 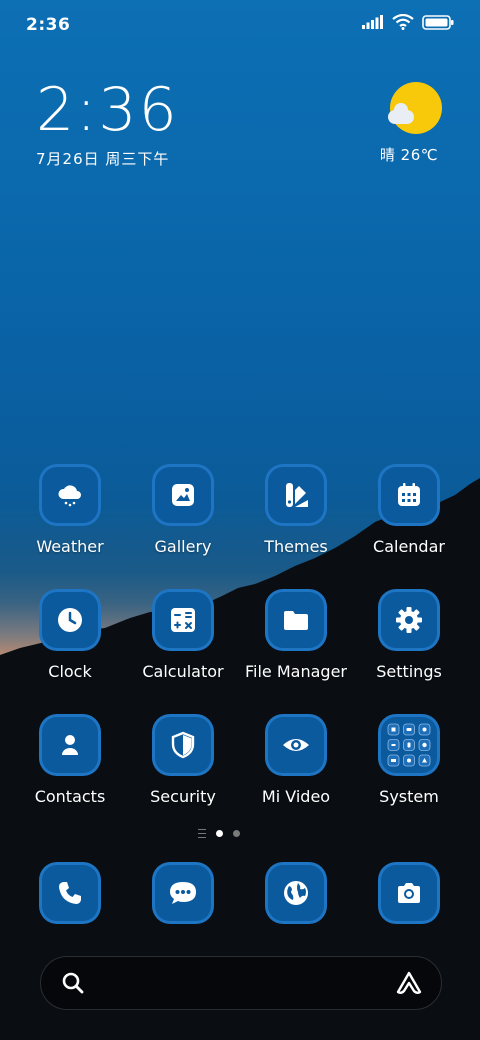 I want to click on app-label: Calendar, so click(x=409, y=546).